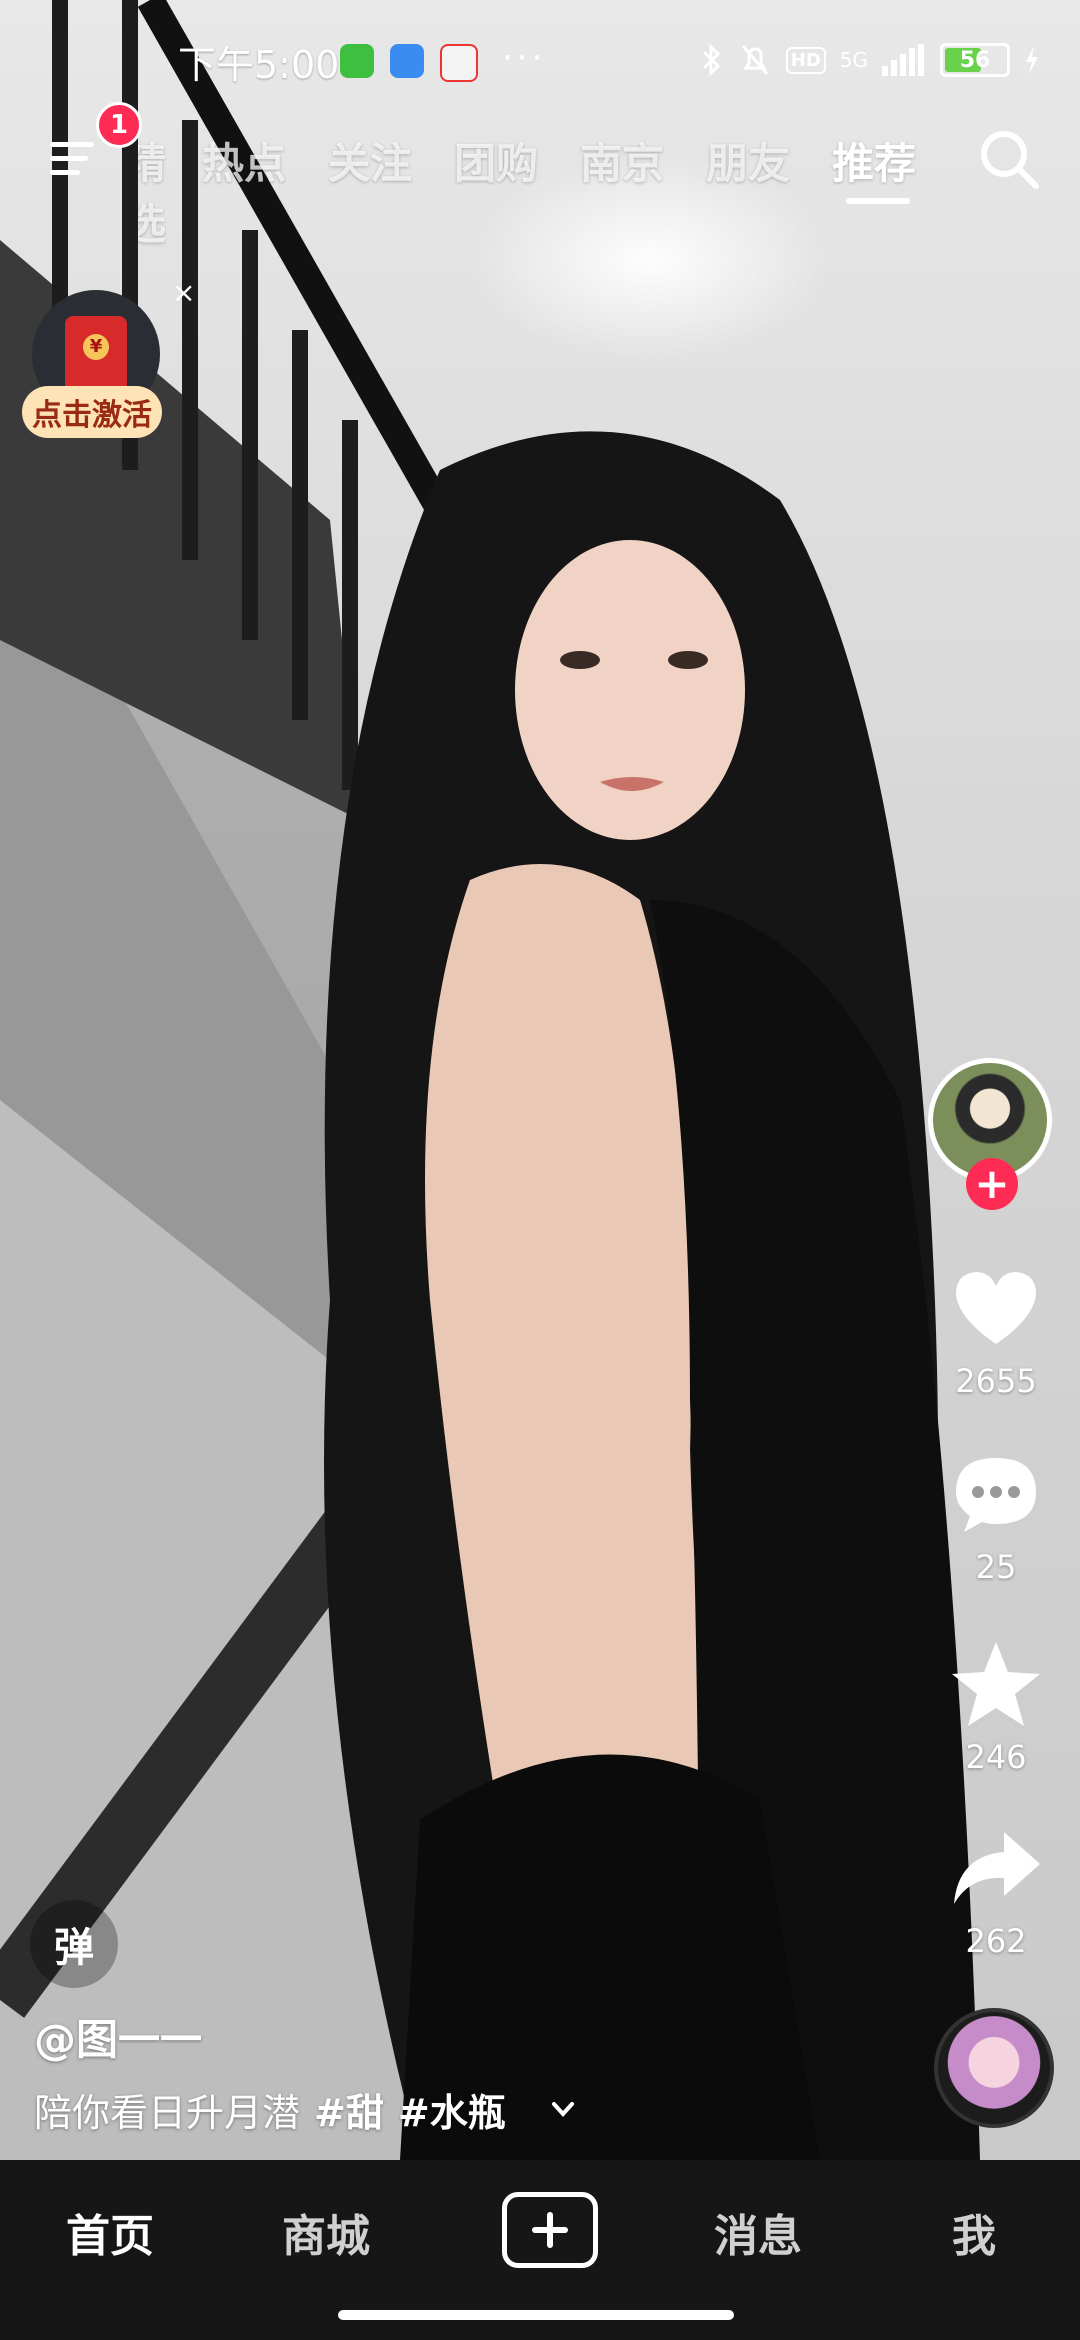 Image resolution: width=1080 pixels, height=2340 pixels. I want to click on battery-level: 56, so click(975, 60).